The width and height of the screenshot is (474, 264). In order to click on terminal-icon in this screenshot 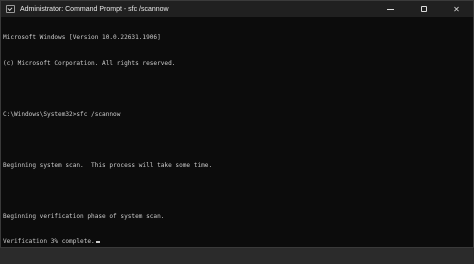, I will do `click(10, 9)`.